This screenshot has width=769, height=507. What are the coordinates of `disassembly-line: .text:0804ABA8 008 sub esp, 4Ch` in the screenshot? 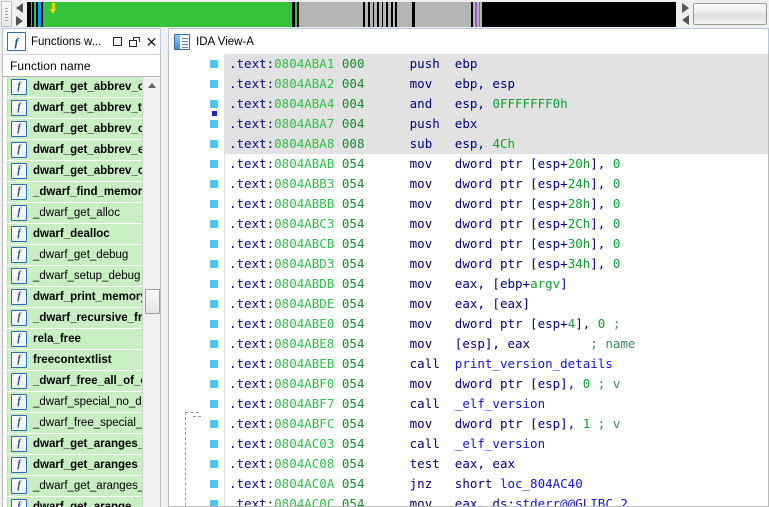 It's located at (496, 144).